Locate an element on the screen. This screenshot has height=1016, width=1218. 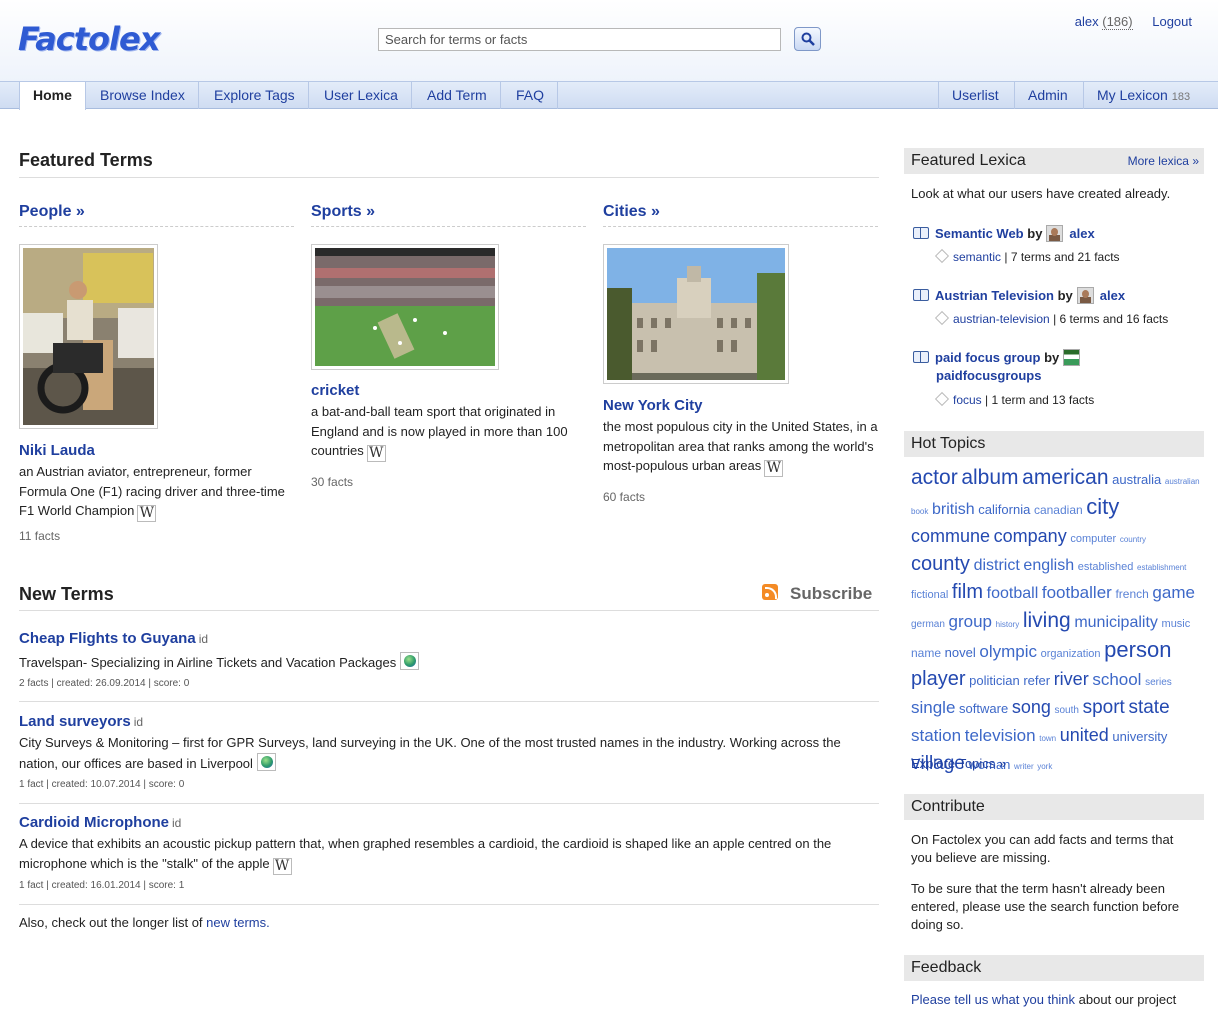
tab-home: Home is located at coordinates (52, 96).